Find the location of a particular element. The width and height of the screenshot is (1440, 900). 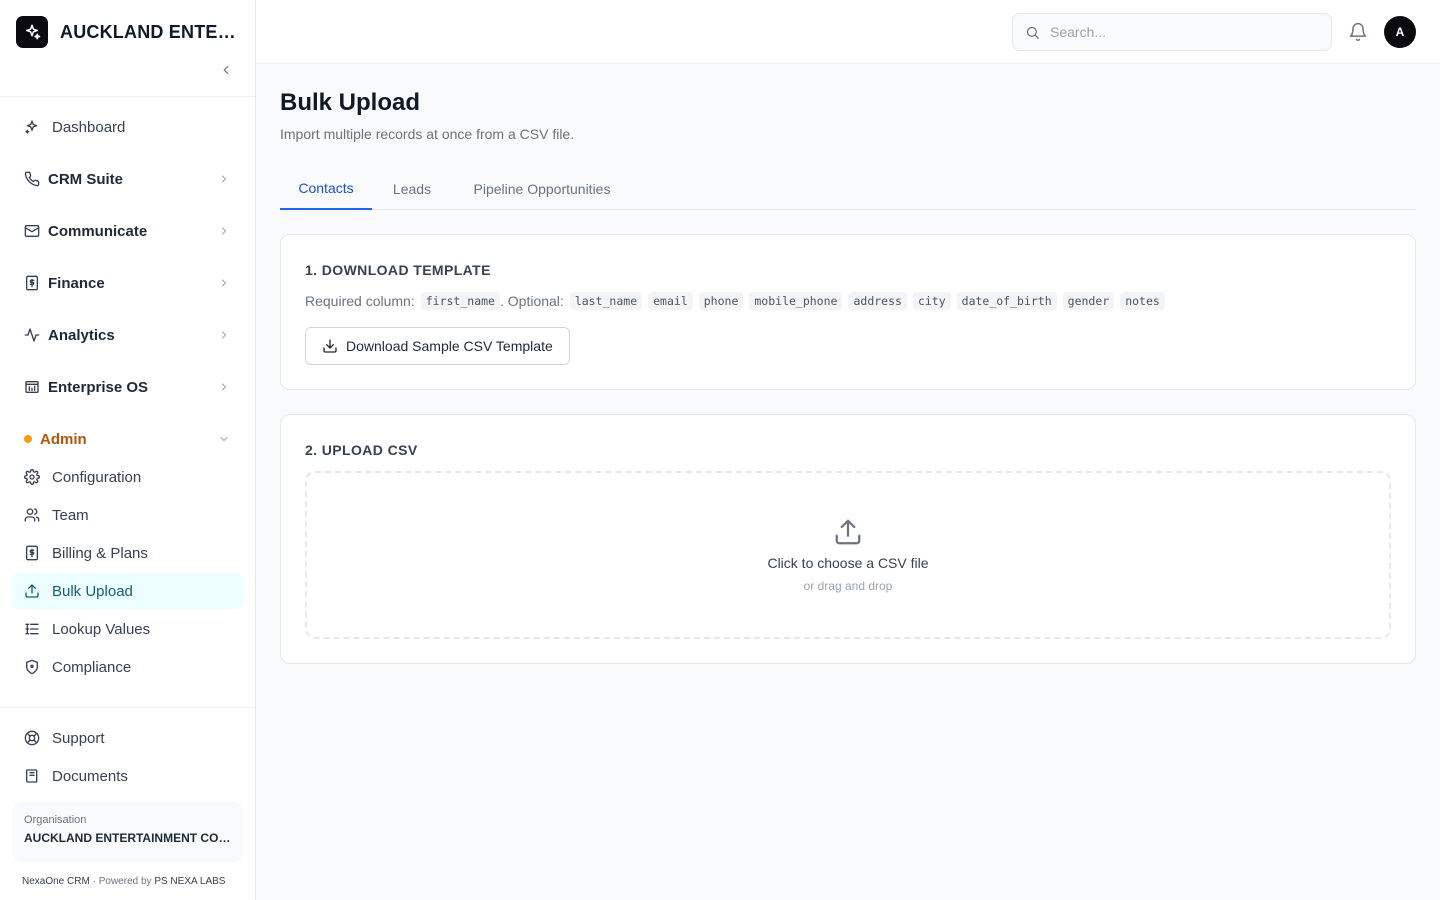

column-code: gender is located at coordinates (1088, 301).